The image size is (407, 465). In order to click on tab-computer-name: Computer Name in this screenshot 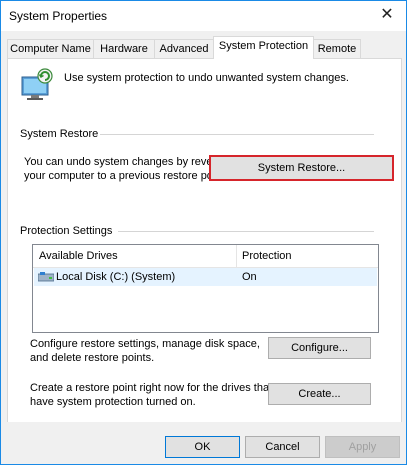, I will do `click(50, 48)`.